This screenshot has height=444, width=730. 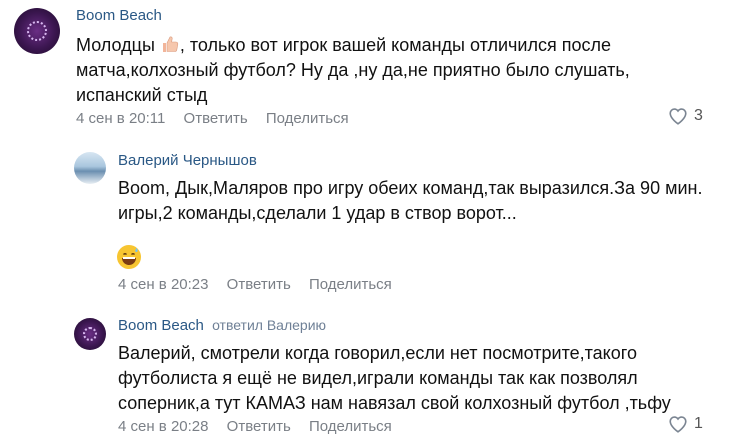 What do you see at coordinates (698, 423) in the screenshot?
I see `like-count: 1` at bounding box center [698, 423].